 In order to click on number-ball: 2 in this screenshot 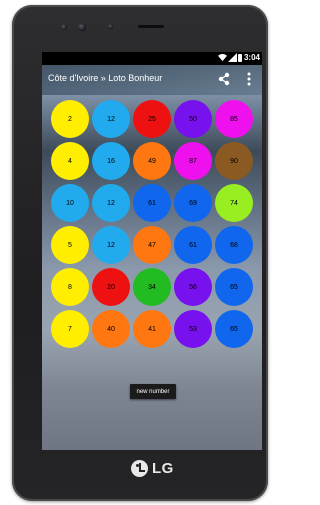, I will do `click(70, 119)`.